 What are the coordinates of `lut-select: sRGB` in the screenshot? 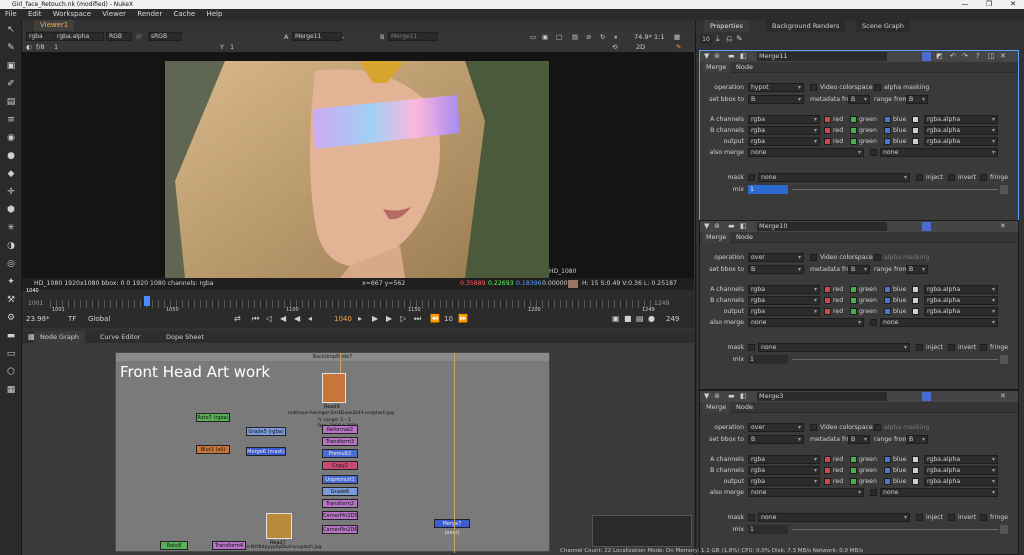 It's located at (165, 36).